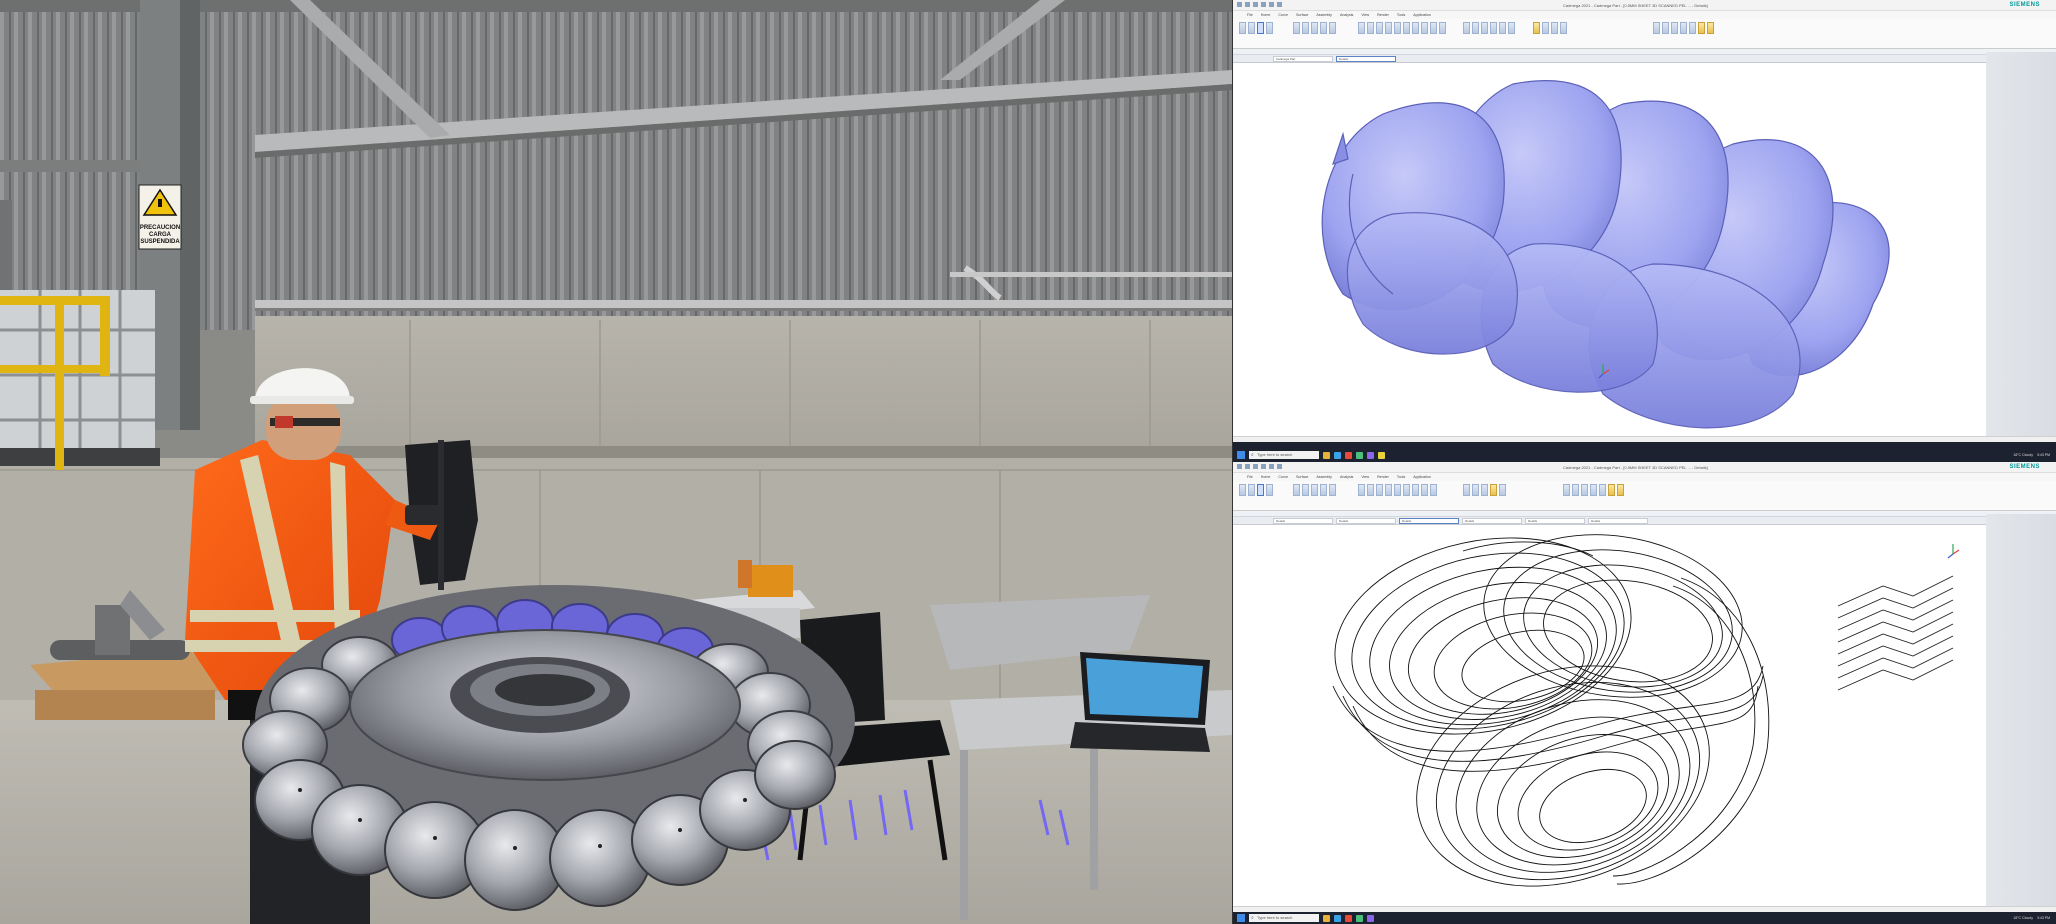  What do you see at coordinates (1284, 455) in the screenshot?
I see `taskbar-search-input: Type here to search` at bounding box center [1284, 455].